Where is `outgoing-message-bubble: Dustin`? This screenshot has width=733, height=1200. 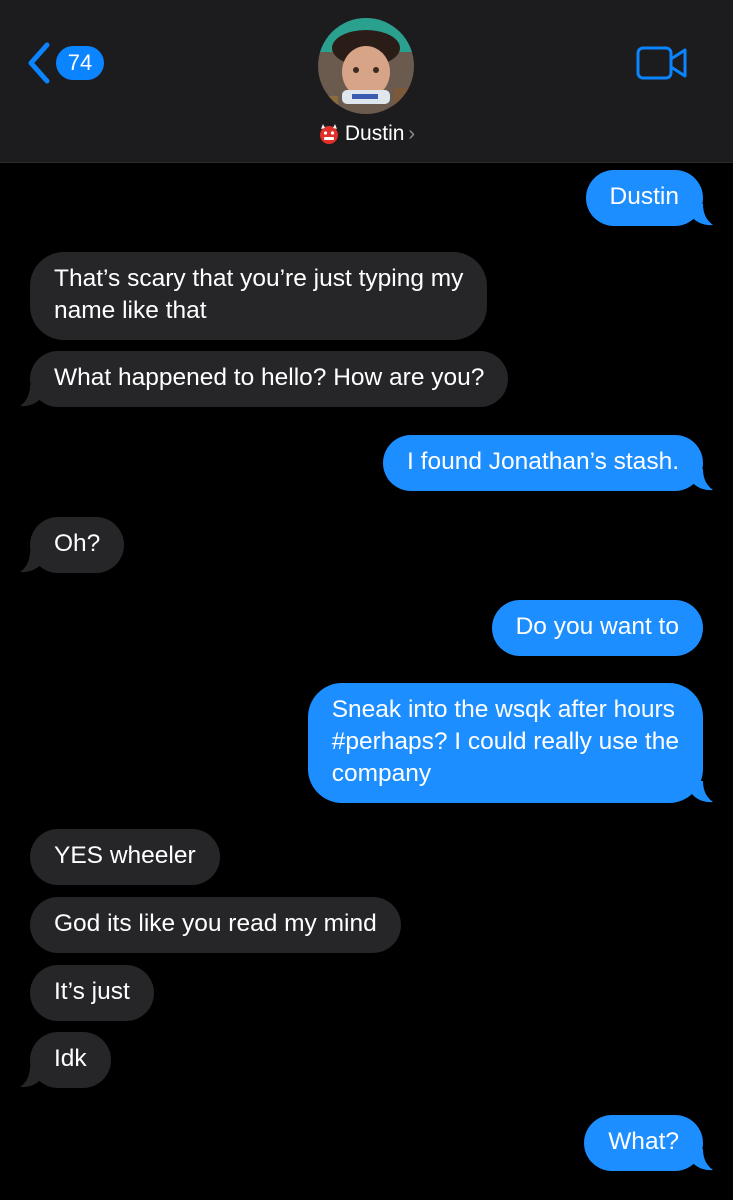
outgoing-message-bubble: Dustin is located at coordinates (649, 198).